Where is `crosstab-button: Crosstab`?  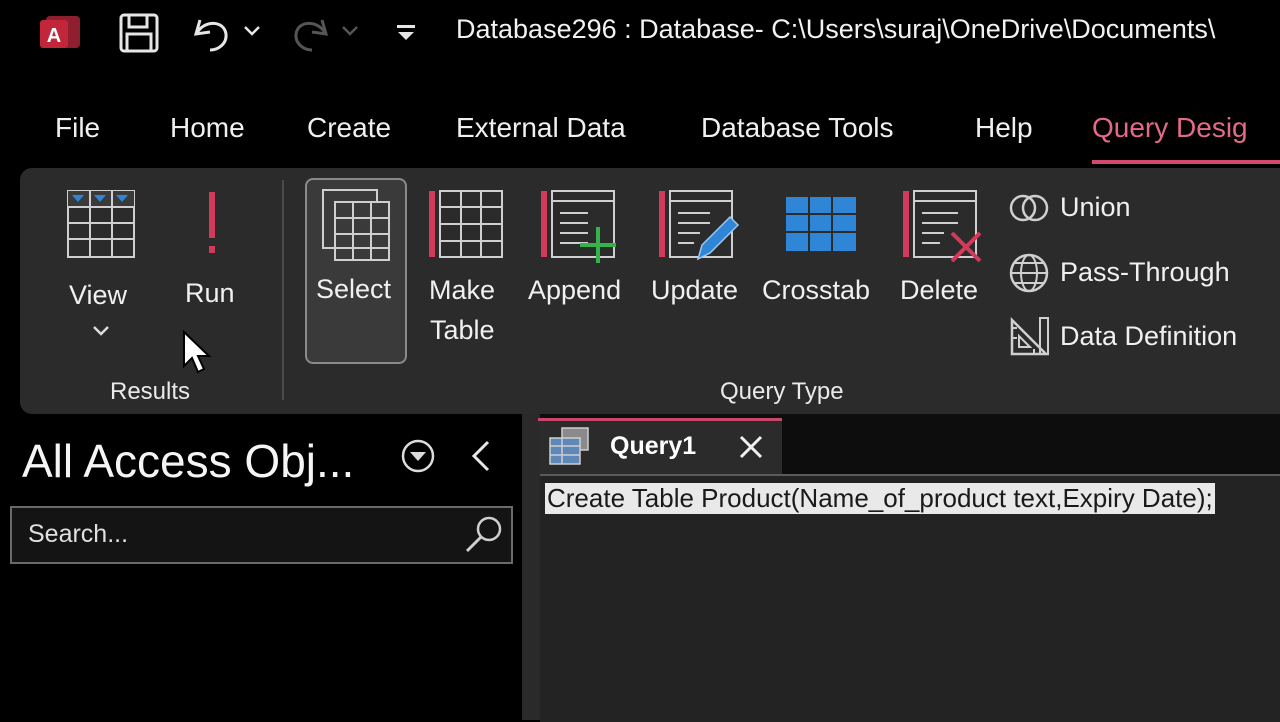 crosstab-button: Crosstab is located at coordinates (821, 250).